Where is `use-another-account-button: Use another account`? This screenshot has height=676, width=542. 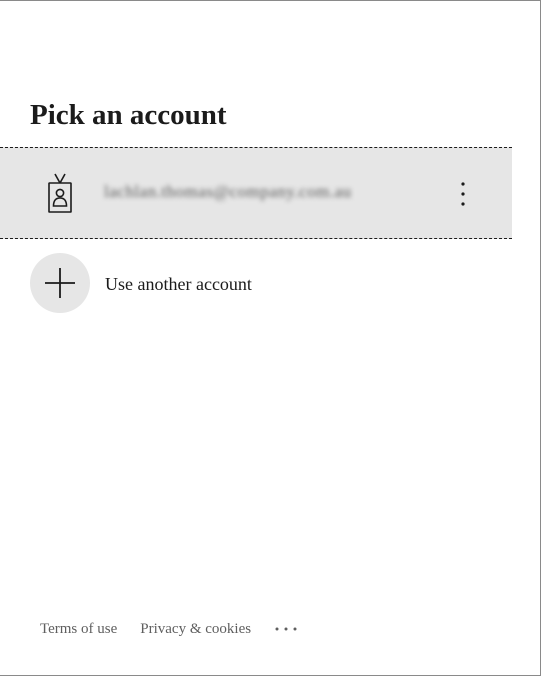
use-another-account-button: Use another account is located at coordinates (271, 284).